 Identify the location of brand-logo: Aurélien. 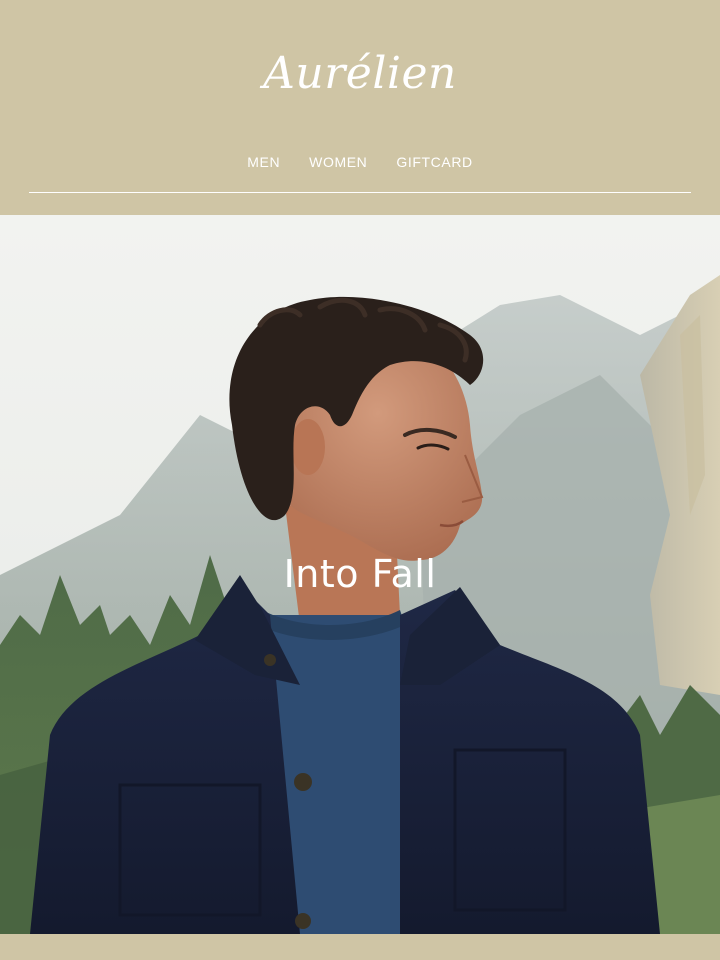
(360, 74).